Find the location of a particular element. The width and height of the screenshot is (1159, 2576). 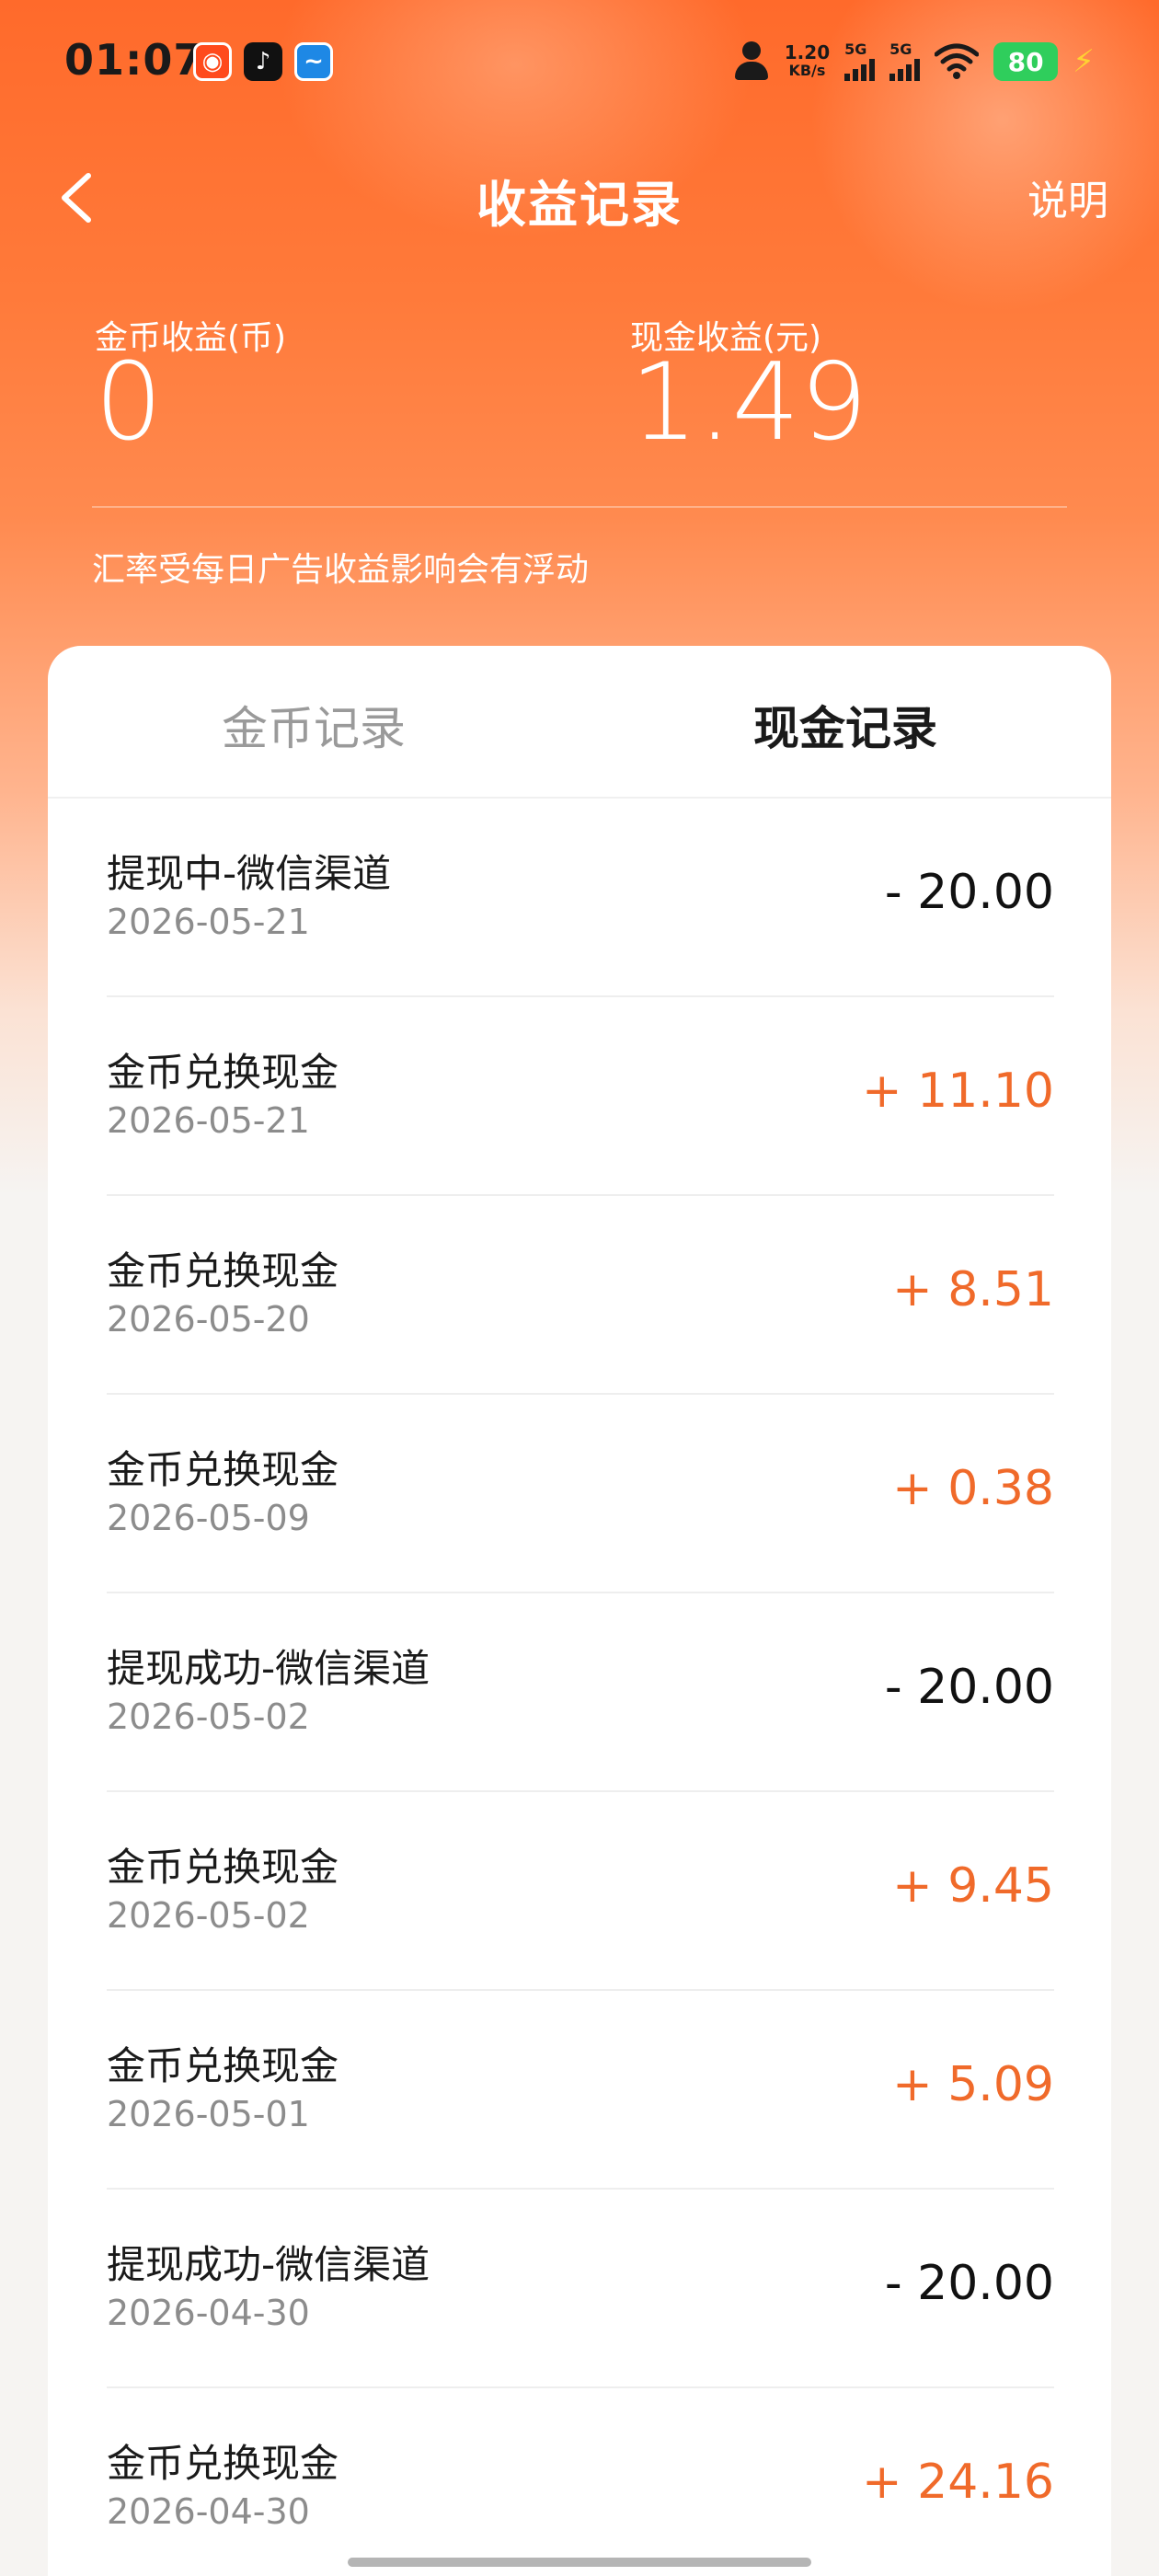

network-speed: 1.20 KB/s is located at coordinates (807, 61).